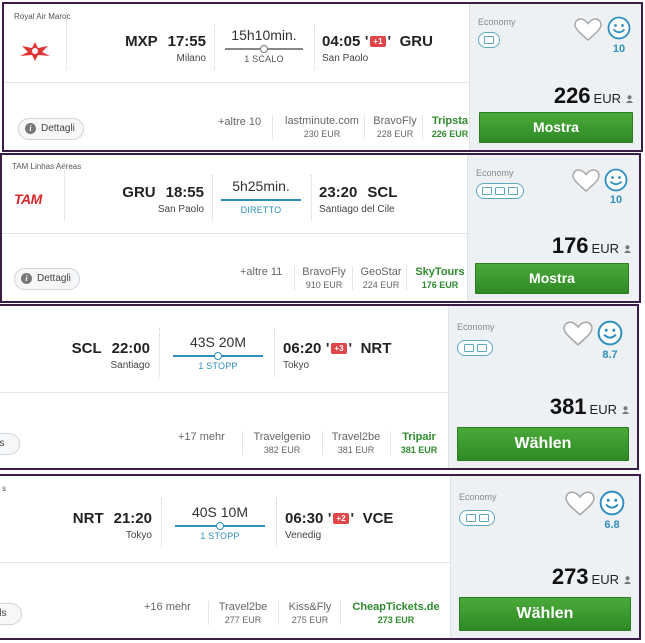  Describe the element at coordinates (450, 134) in the screenshot. I see `provider-price: 226 EUR` at that location.